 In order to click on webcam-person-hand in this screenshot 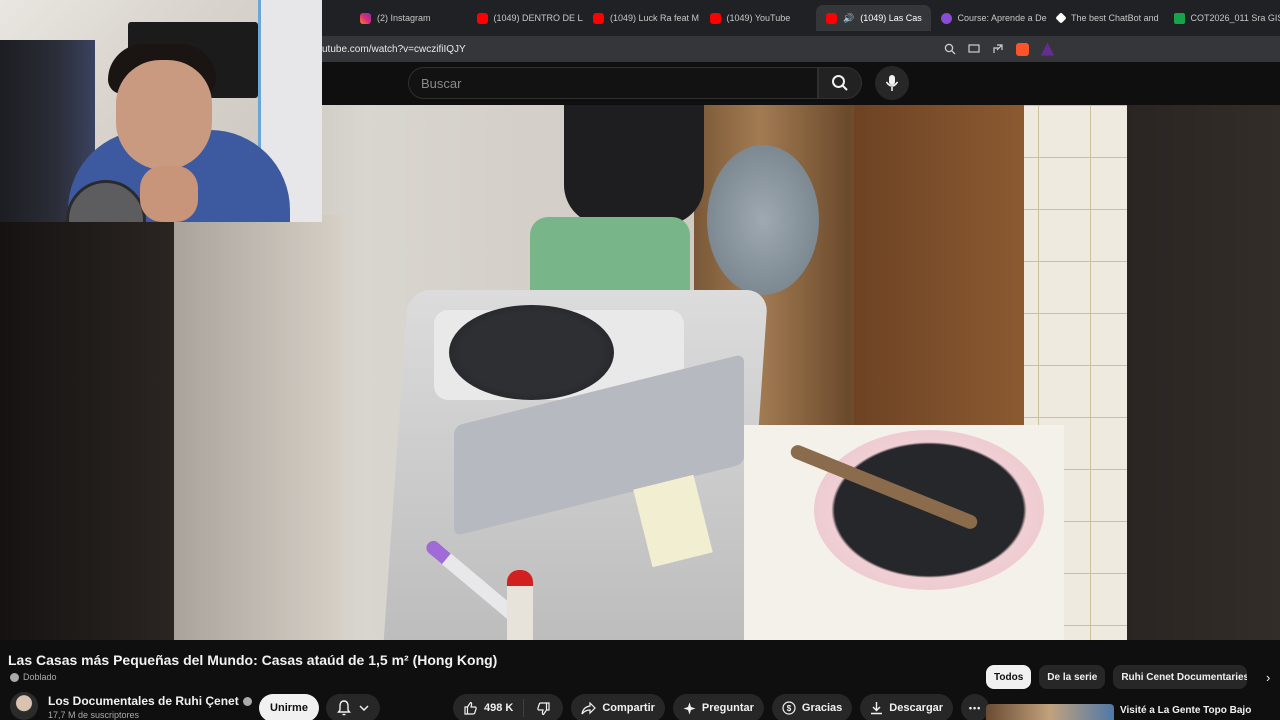, I will do `click(169, 194)`.